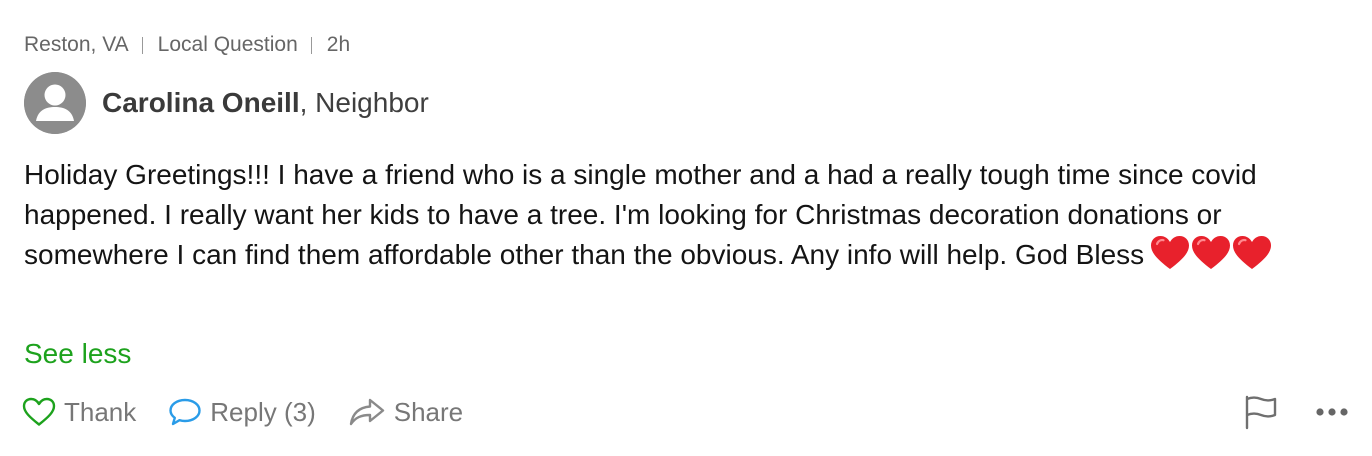 Image resolution: width=1372 pixels, height=456 pixels. Describe the element at coordinates (1261, 412) in the screenshot. I see `flag-icon` at that location.